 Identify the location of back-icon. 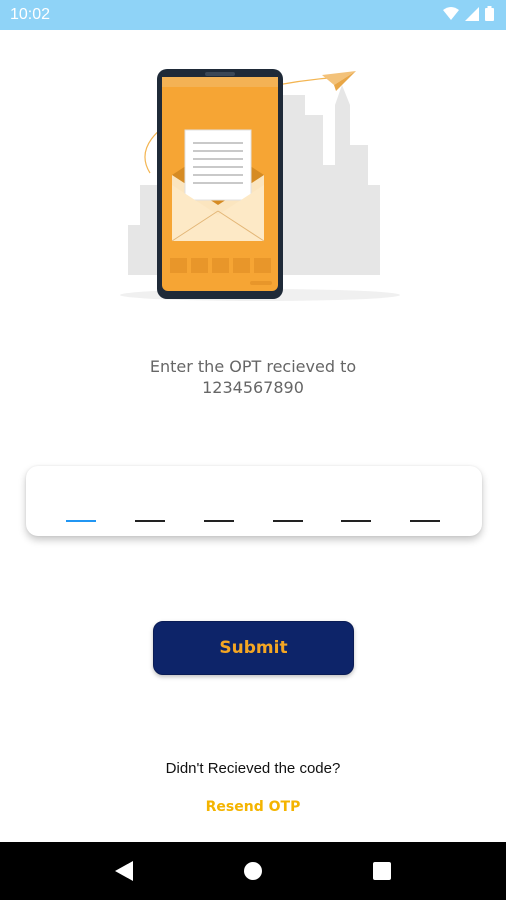
(124, 871).